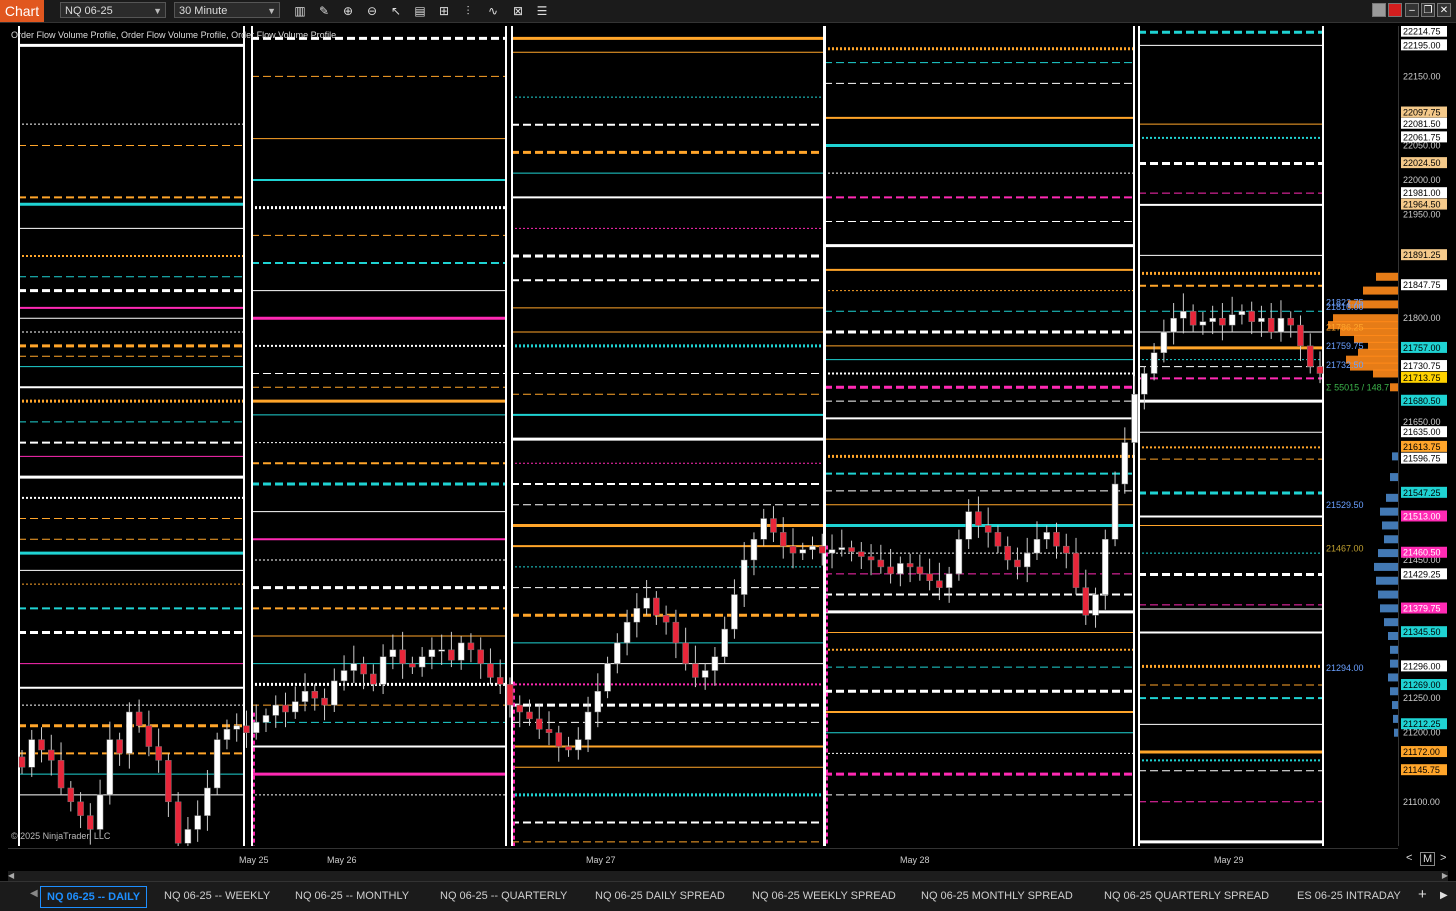  Describe the element at coordinates (11, 875) in the screenshot. I see `scroll-left-icon: ◀` at that location.